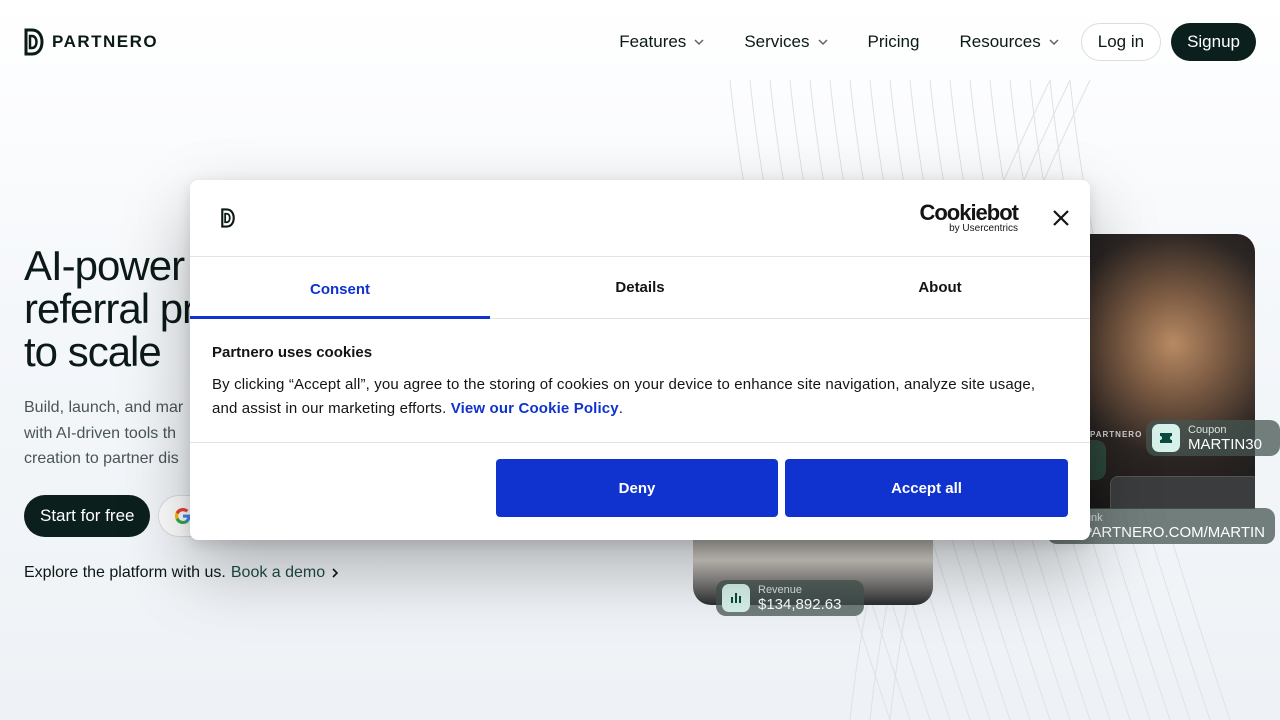 The width and height of the screenshot is (1280, 720). I want to click on tab-consent: Consent, so click(340, 288).